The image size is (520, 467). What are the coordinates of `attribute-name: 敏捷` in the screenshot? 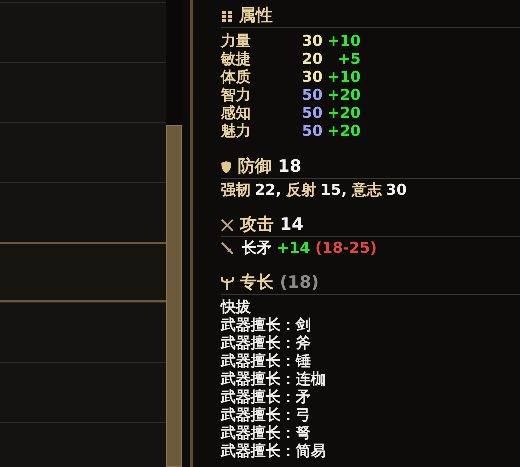 It's located at (236, 59).